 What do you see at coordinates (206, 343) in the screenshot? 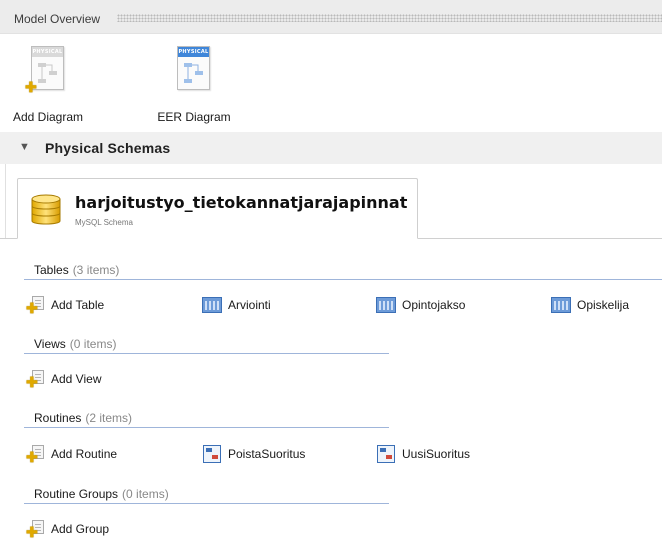
I see `views-group-header: Views (0 items)` at bounding box center [206, 343].